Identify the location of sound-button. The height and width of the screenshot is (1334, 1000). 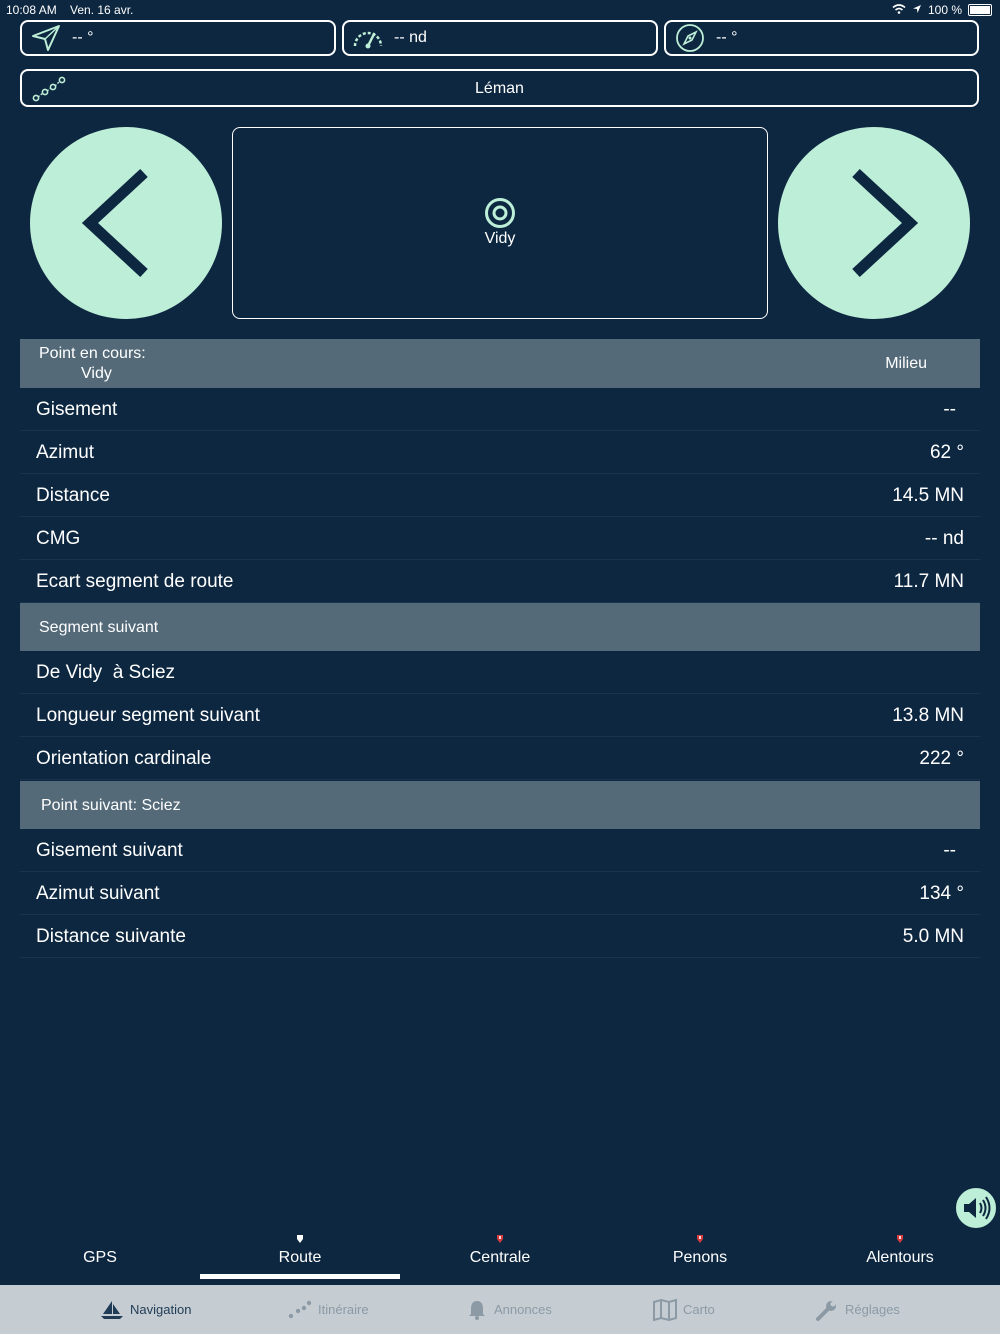
(976, 1208).